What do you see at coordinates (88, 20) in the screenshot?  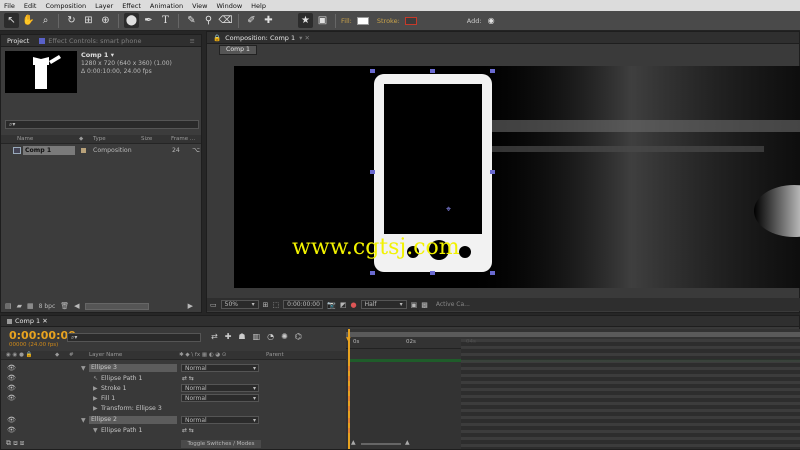 I see `camera-tool-icon: ⊞` at bounding box center [88, 20].